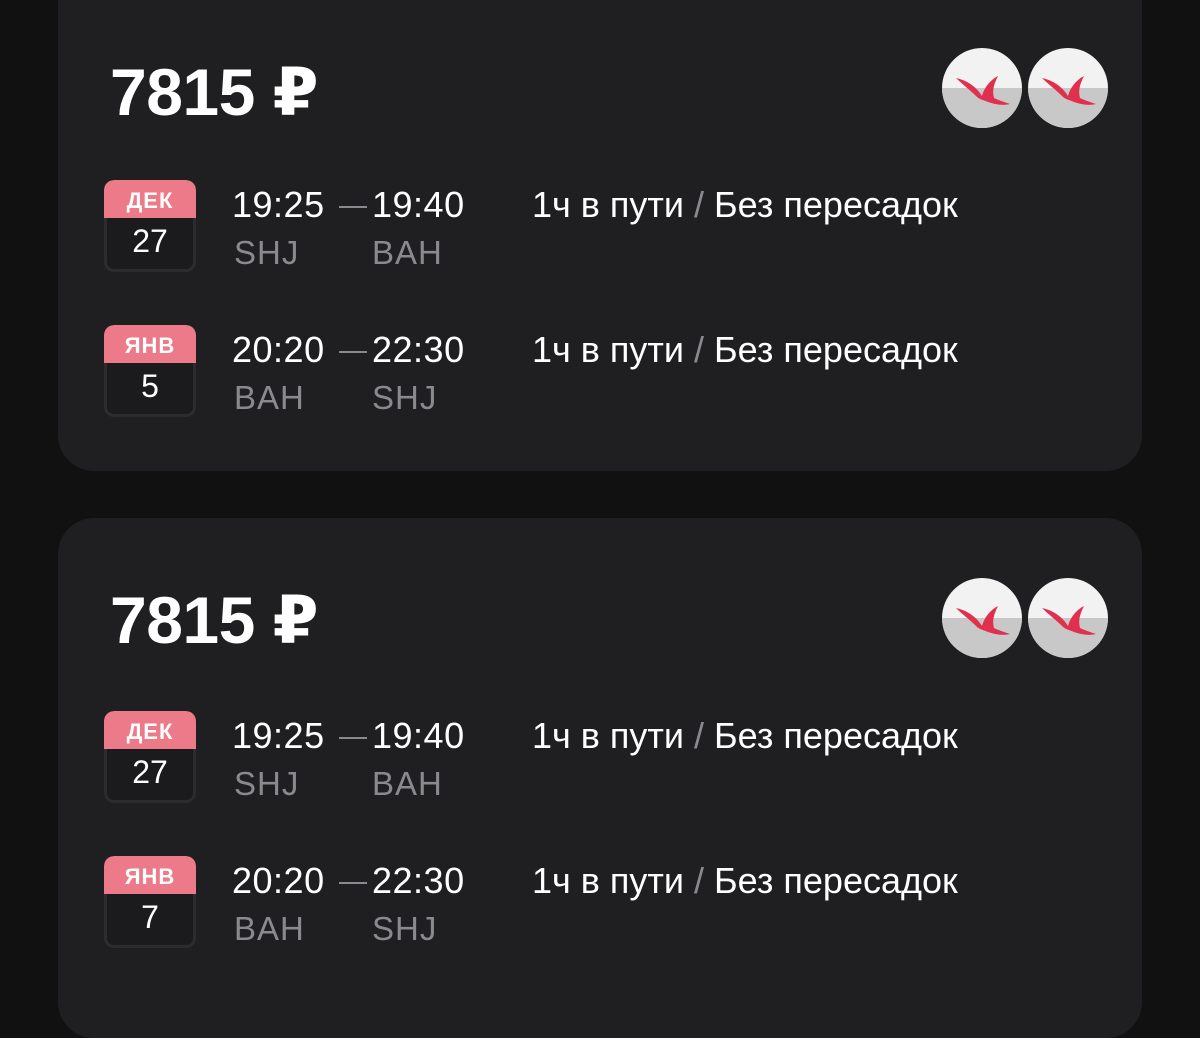 The height and width of the screenshot is (1038, 1200). Describe the element at coordinates (150, 917) in the screenshot. I see `date-day: 7` at that location.